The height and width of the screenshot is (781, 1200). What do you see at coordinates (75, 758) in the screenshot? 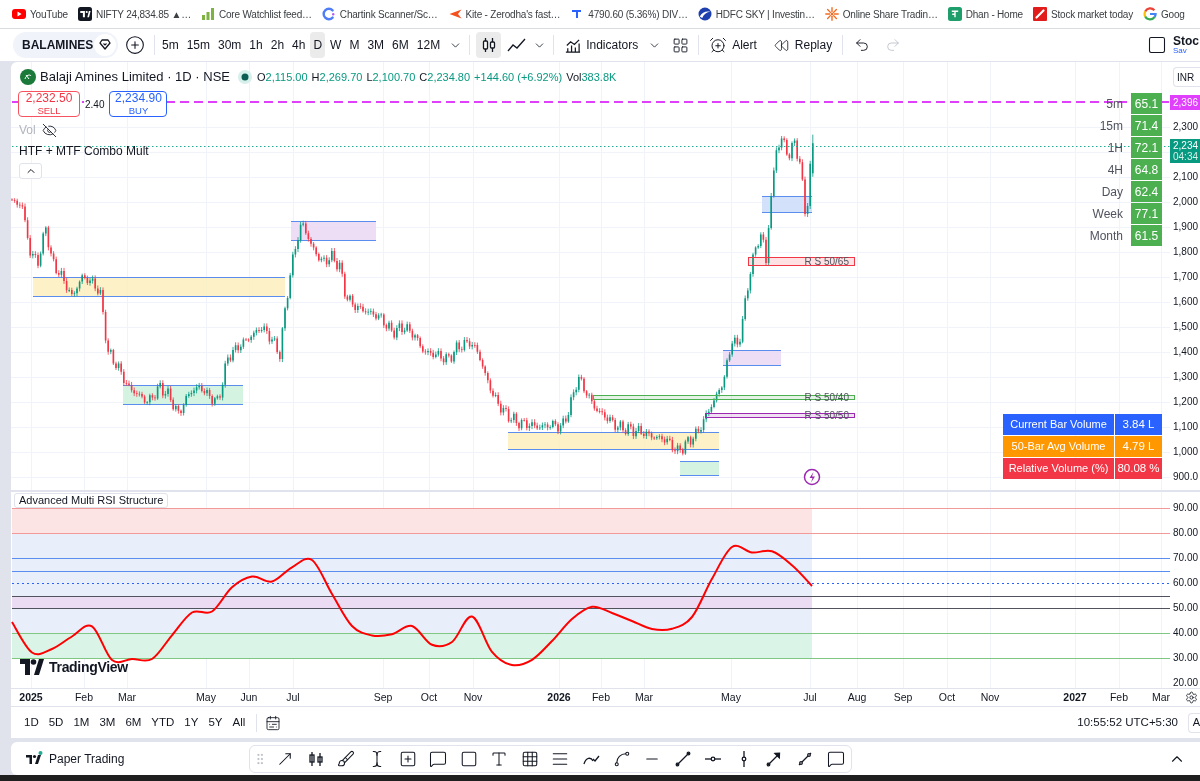
I see `panel-tab: Paper Trading` at bounding box center [75, 758].